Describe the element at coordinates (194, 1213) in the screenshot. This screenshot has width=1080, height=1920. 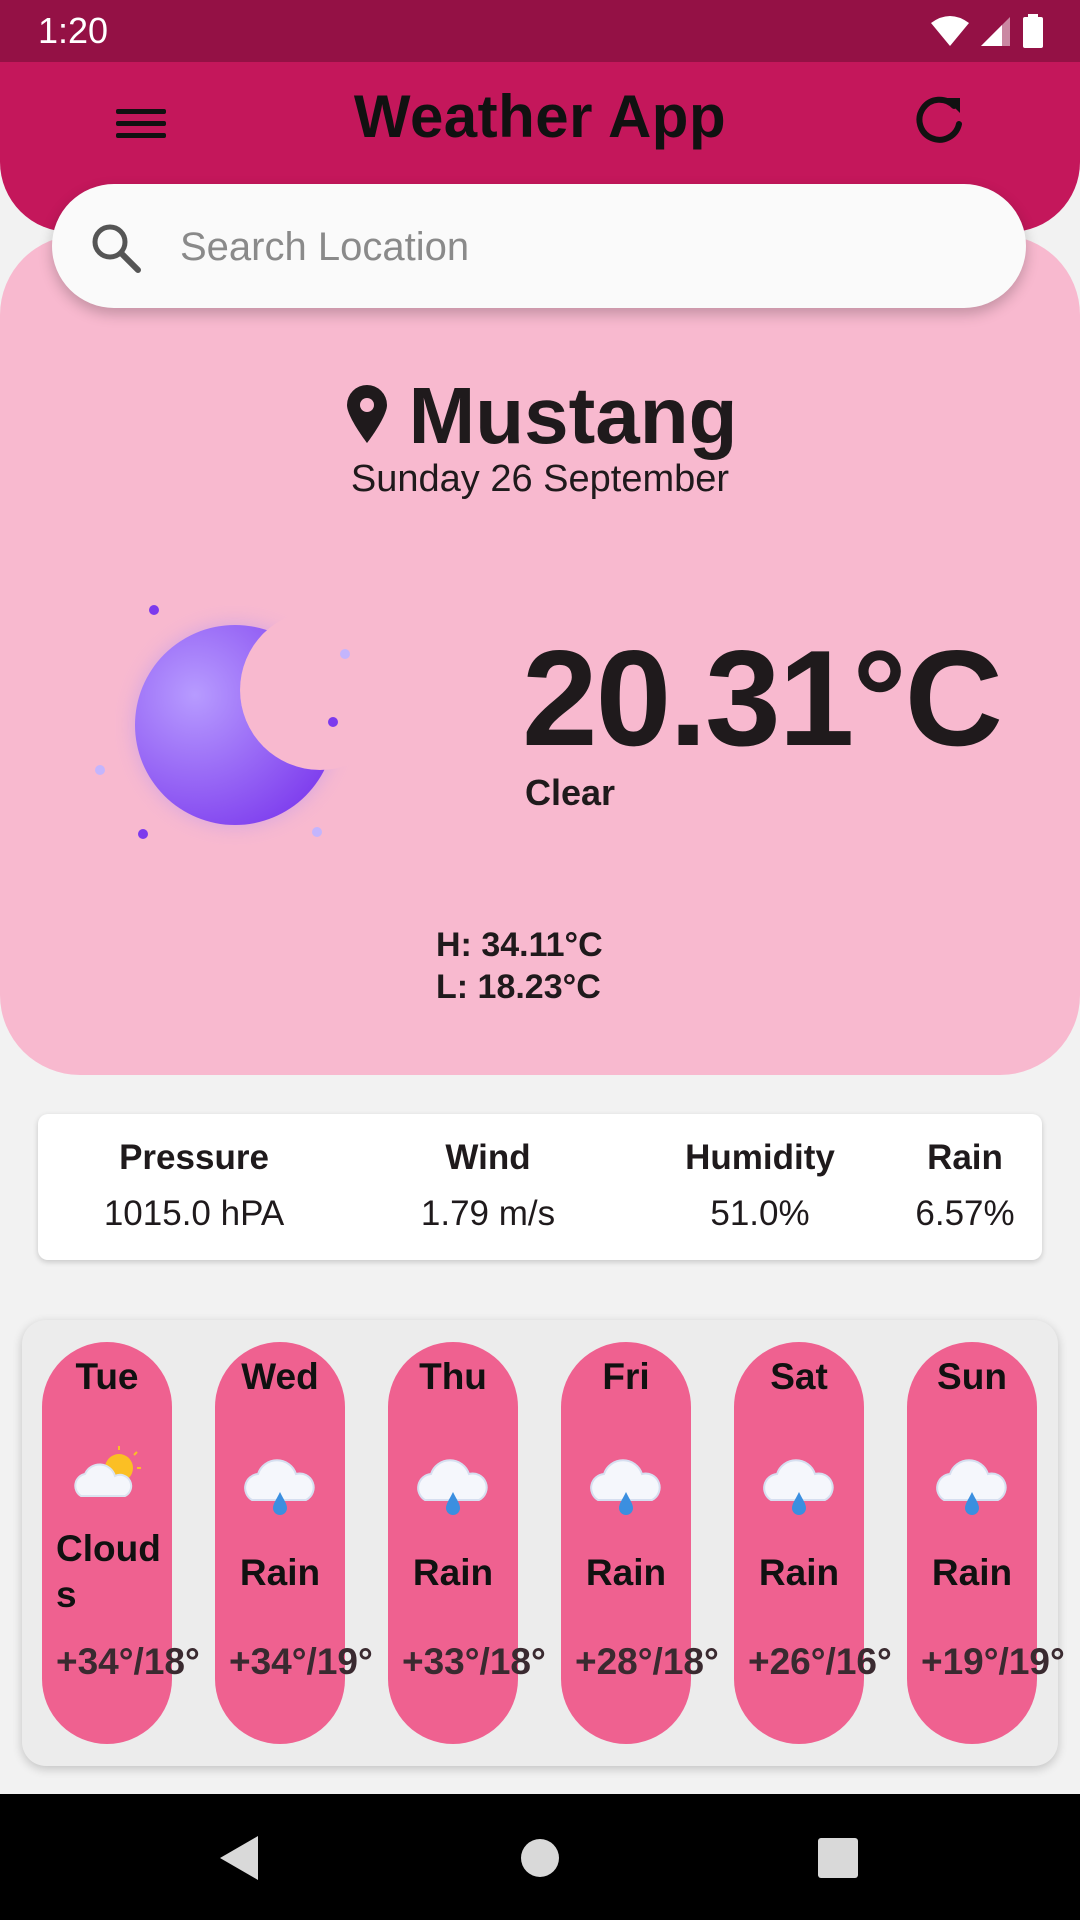
I see `stat-value: 1015.0 hPA` at that location.